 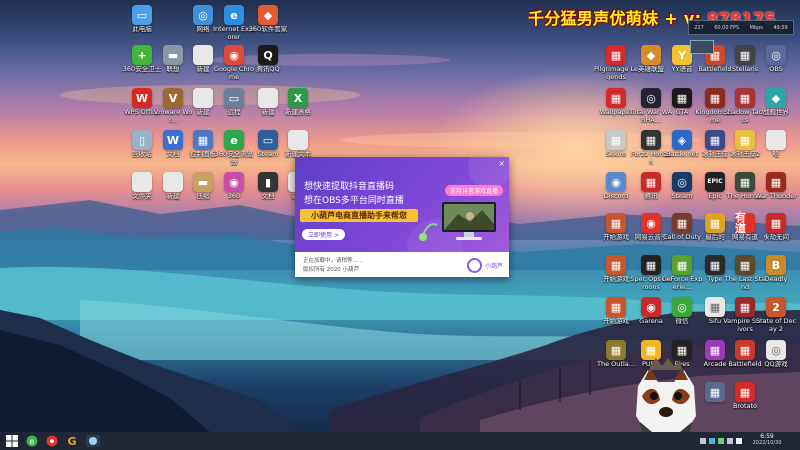 I want to click on desktop-shortcut: 新建文本, so click(x=298, y=144).